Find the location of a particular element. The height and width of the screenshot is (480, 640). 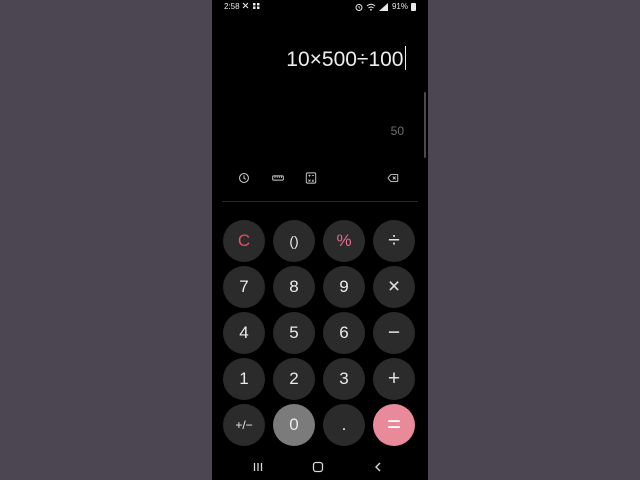

add-button: + is located at coordinates (394, 379).